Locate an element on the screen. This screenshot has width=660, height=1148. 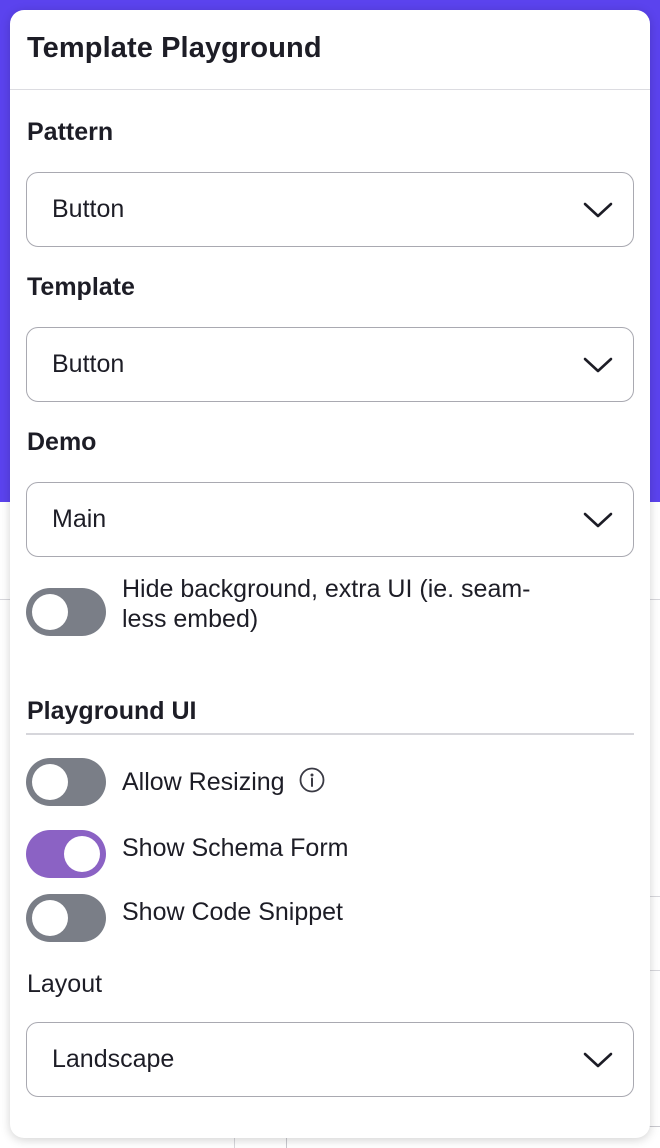
panel-title: Template Playground is located at coordinates (174, 48).